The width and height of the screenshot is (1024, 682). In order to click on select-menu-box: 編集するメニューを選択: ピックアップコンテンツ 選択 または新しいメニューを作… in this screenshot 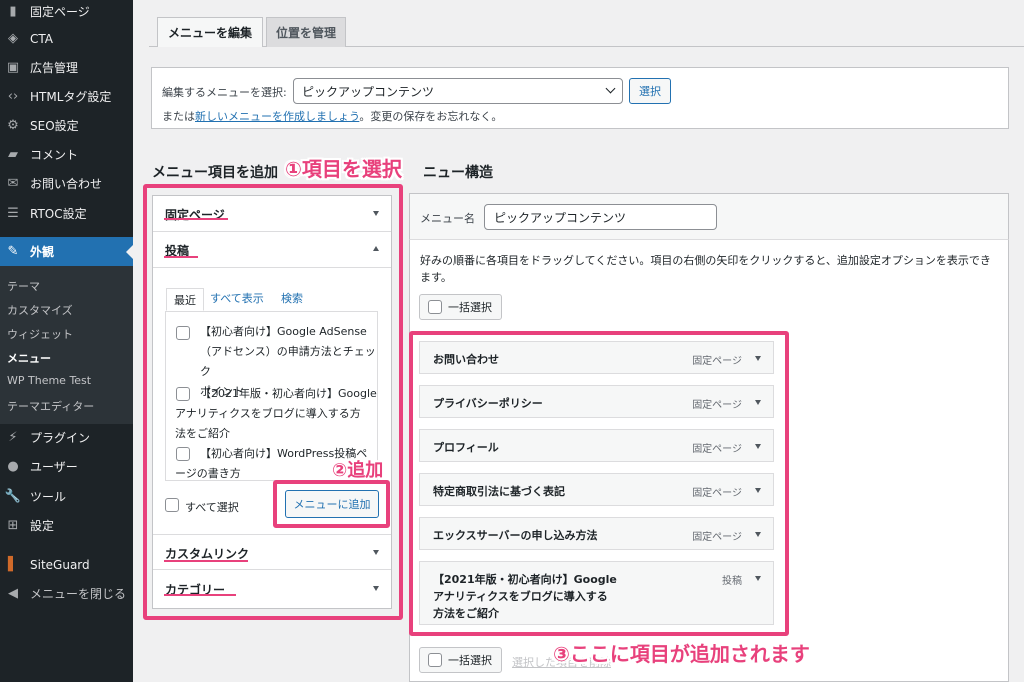, I will do `click(580, 98)`.